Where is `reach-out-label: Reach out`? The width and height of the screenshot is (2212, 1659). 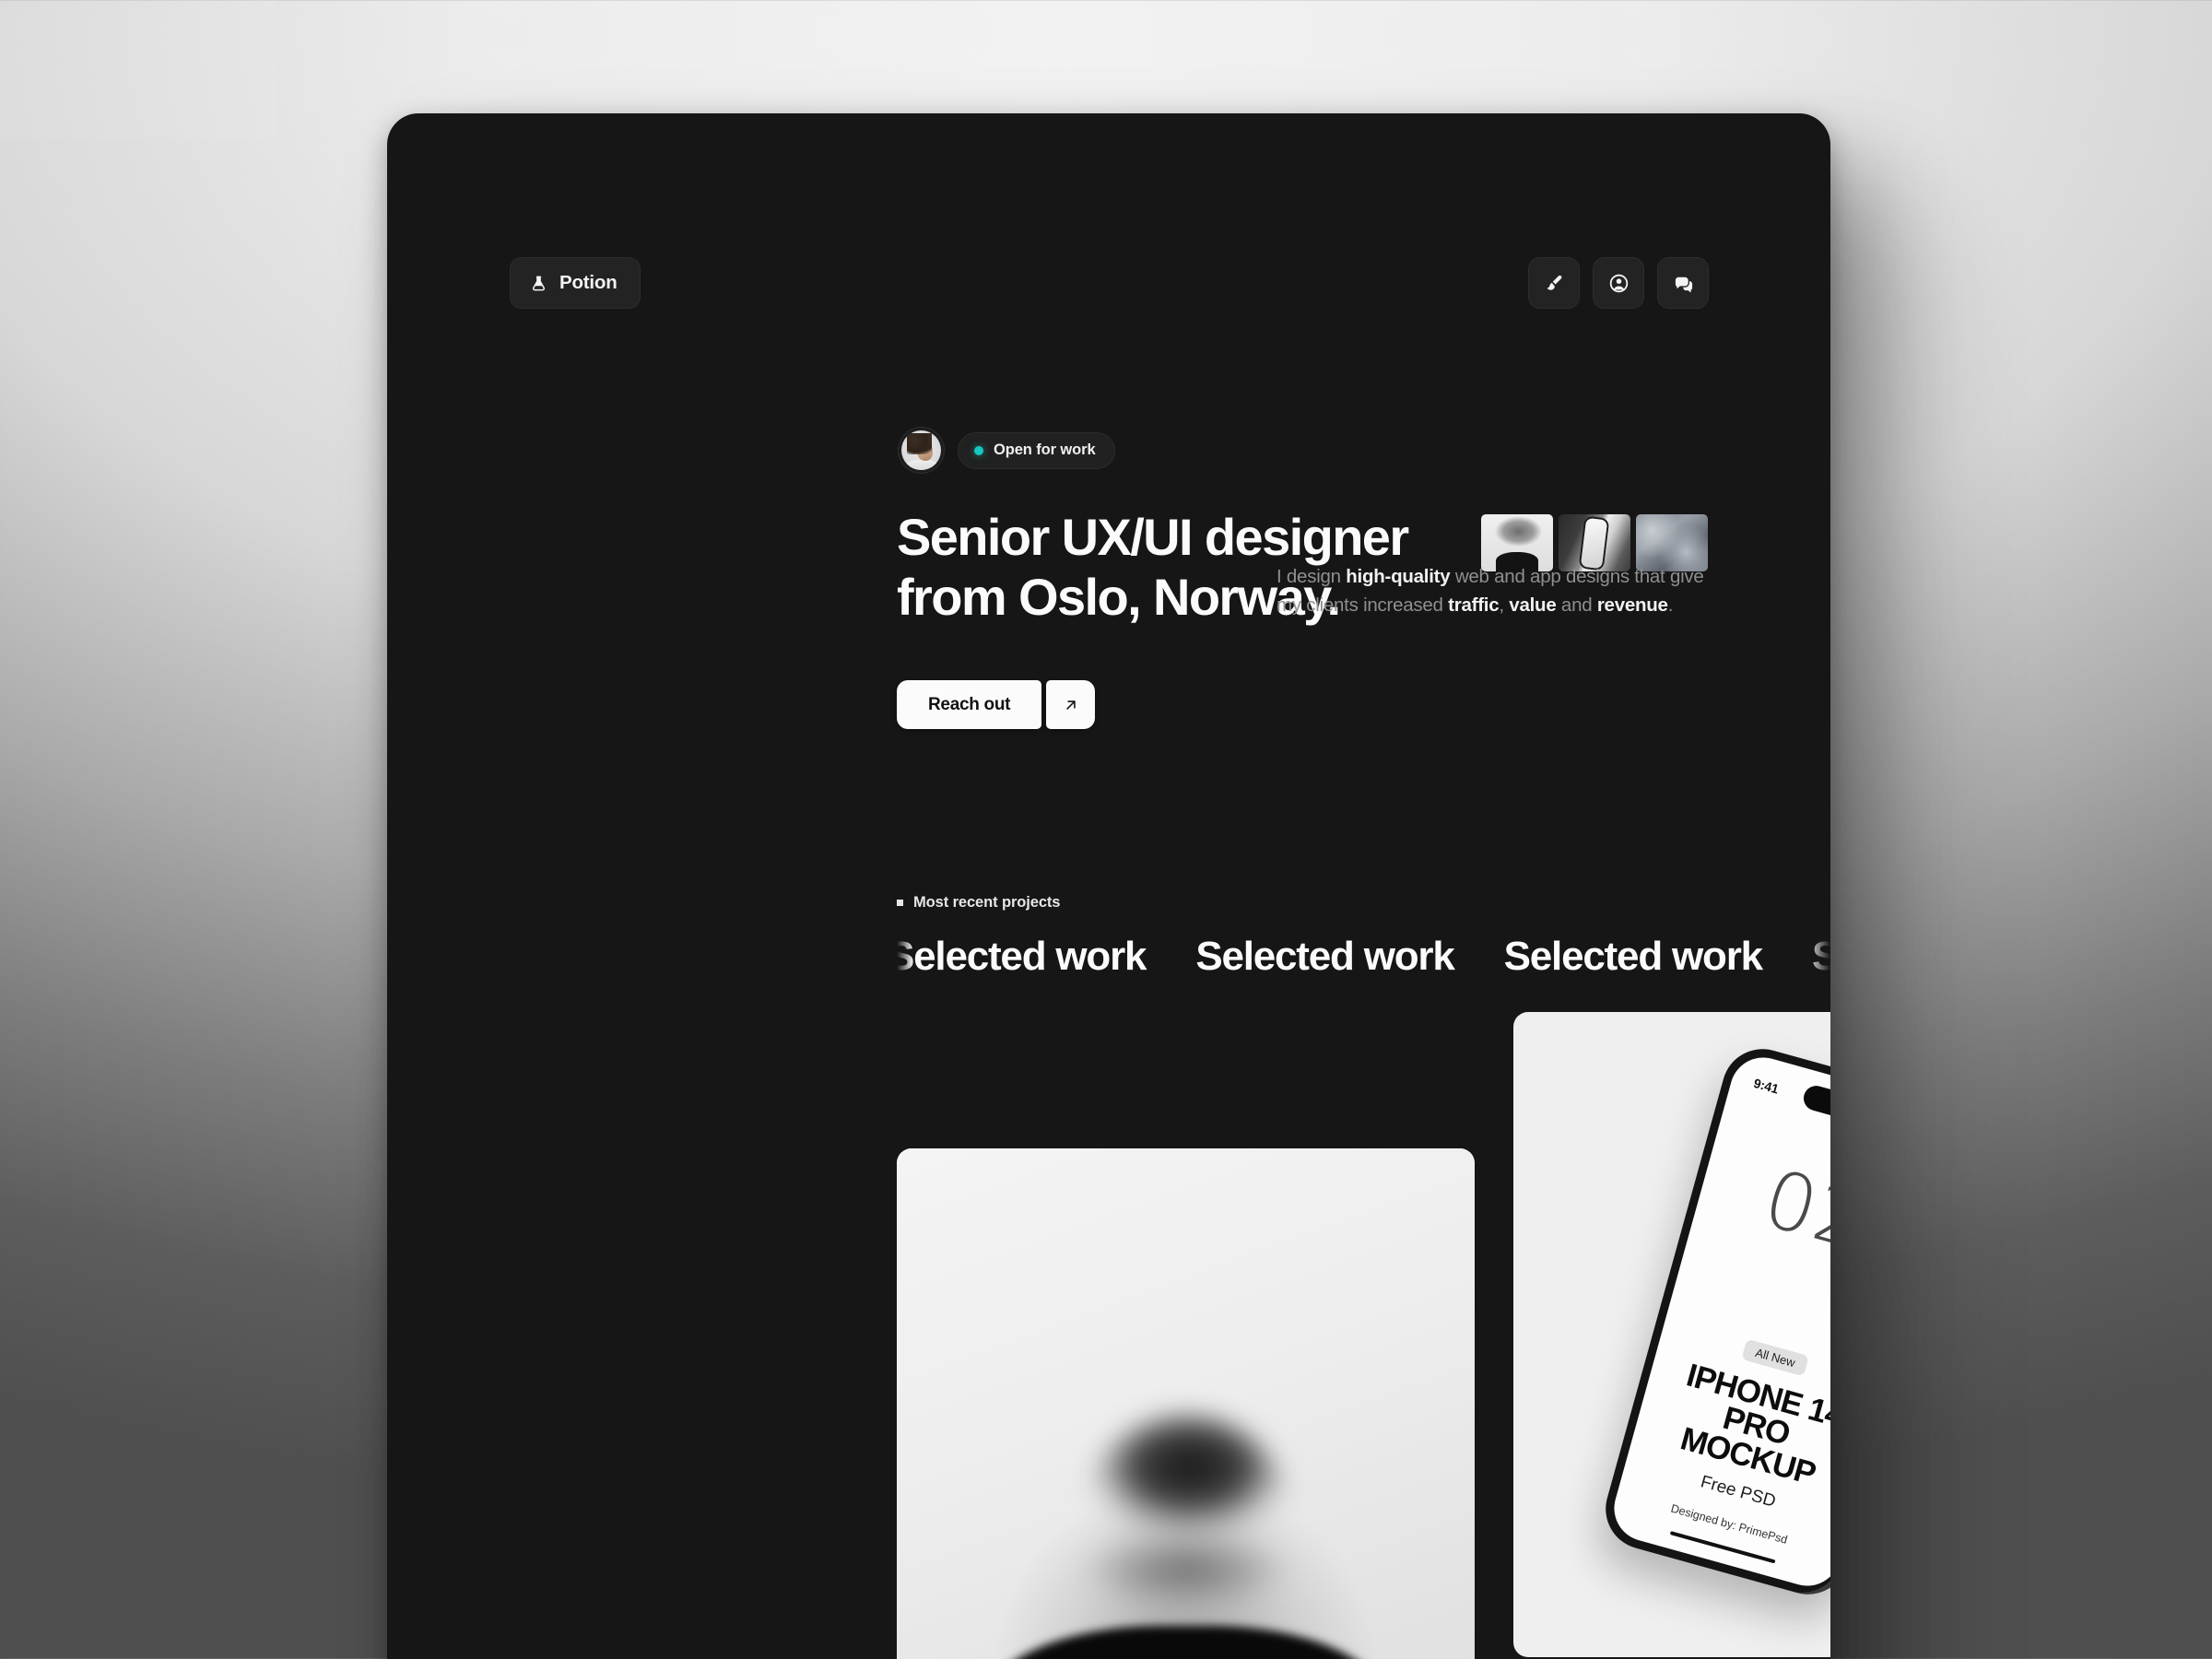 reach-out-label: Reach out is located at coordinates (969, 704).